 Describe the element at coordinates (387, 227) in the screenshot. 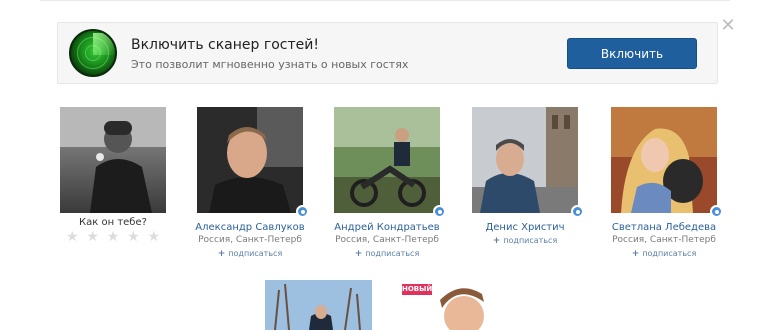

I see `profile-name: Андрей Кондратьев` at that location.